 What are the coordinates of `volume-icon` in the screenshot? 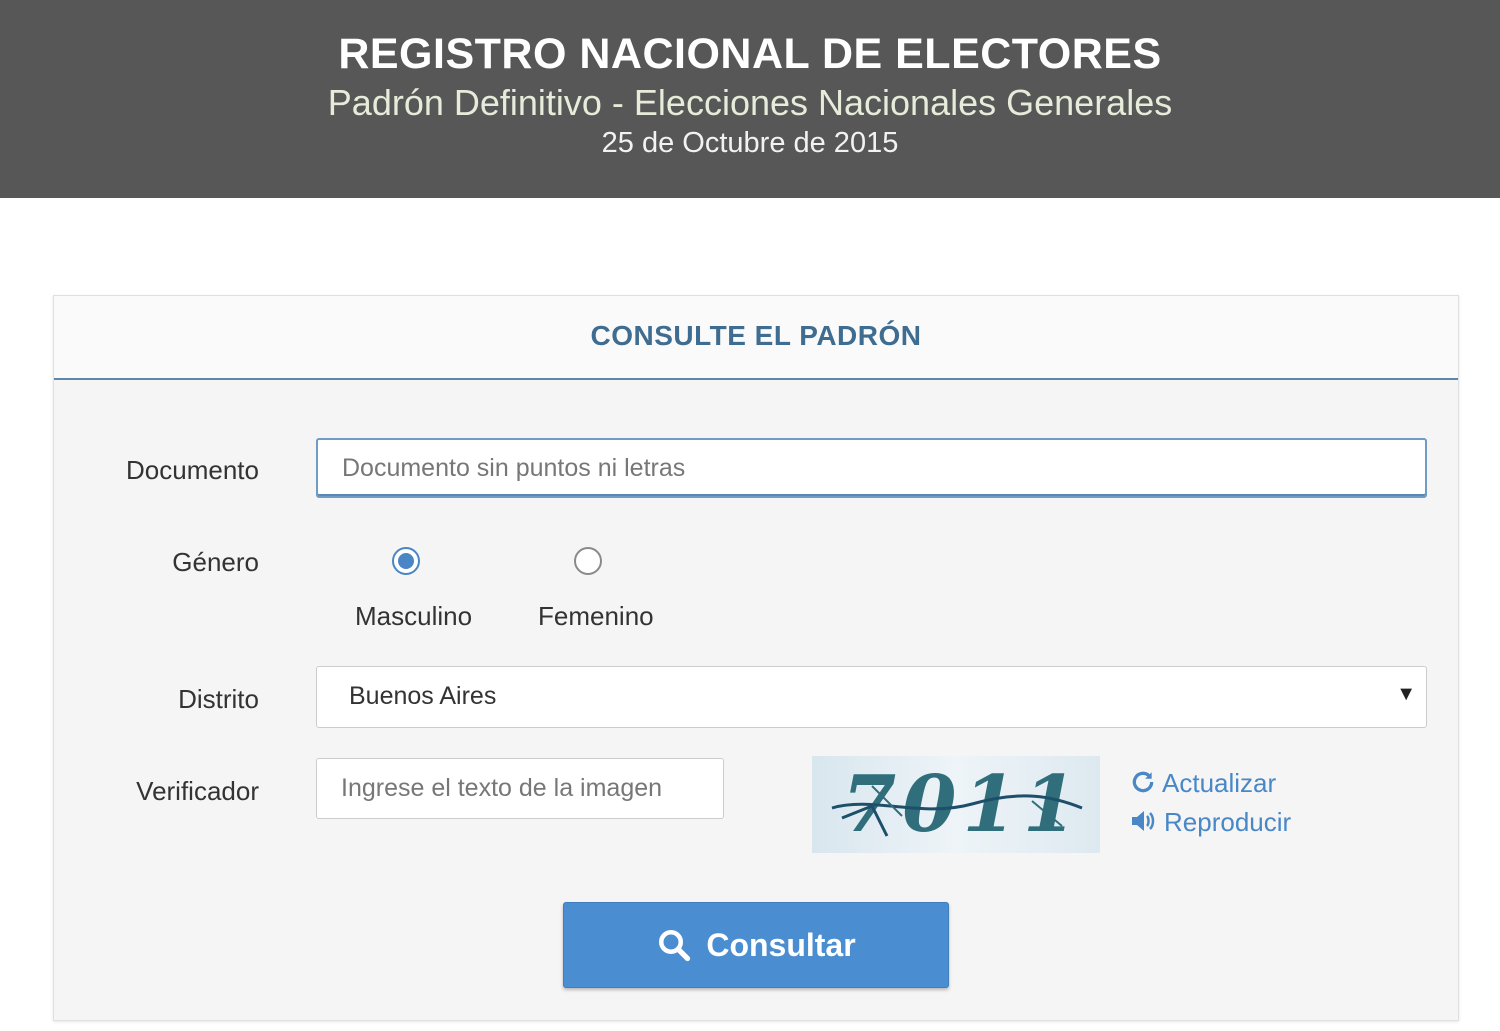 It's located at (1144, 824).